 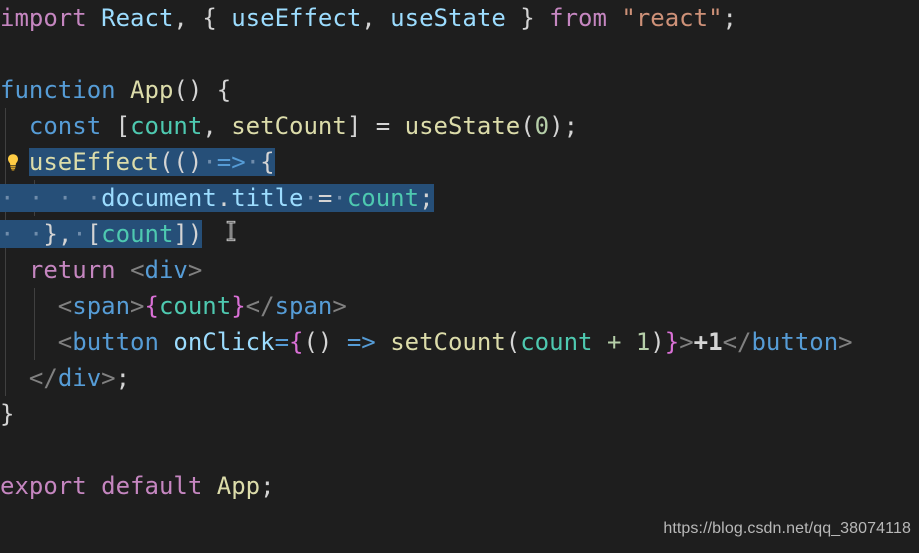 What do you see at coordinates (43, 18) in the screenshot?
I see `token-import: import` at bounding box center [43, 18].